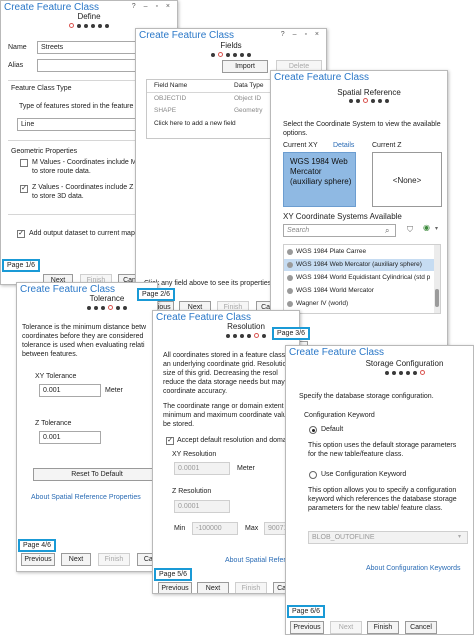 This screenshot has height=635, width=474. What do you see at coordinates (84, 162) in the screenshot?
I see `m-values-label: M Values - Coordinates include M` at bounding box center [84, 162].